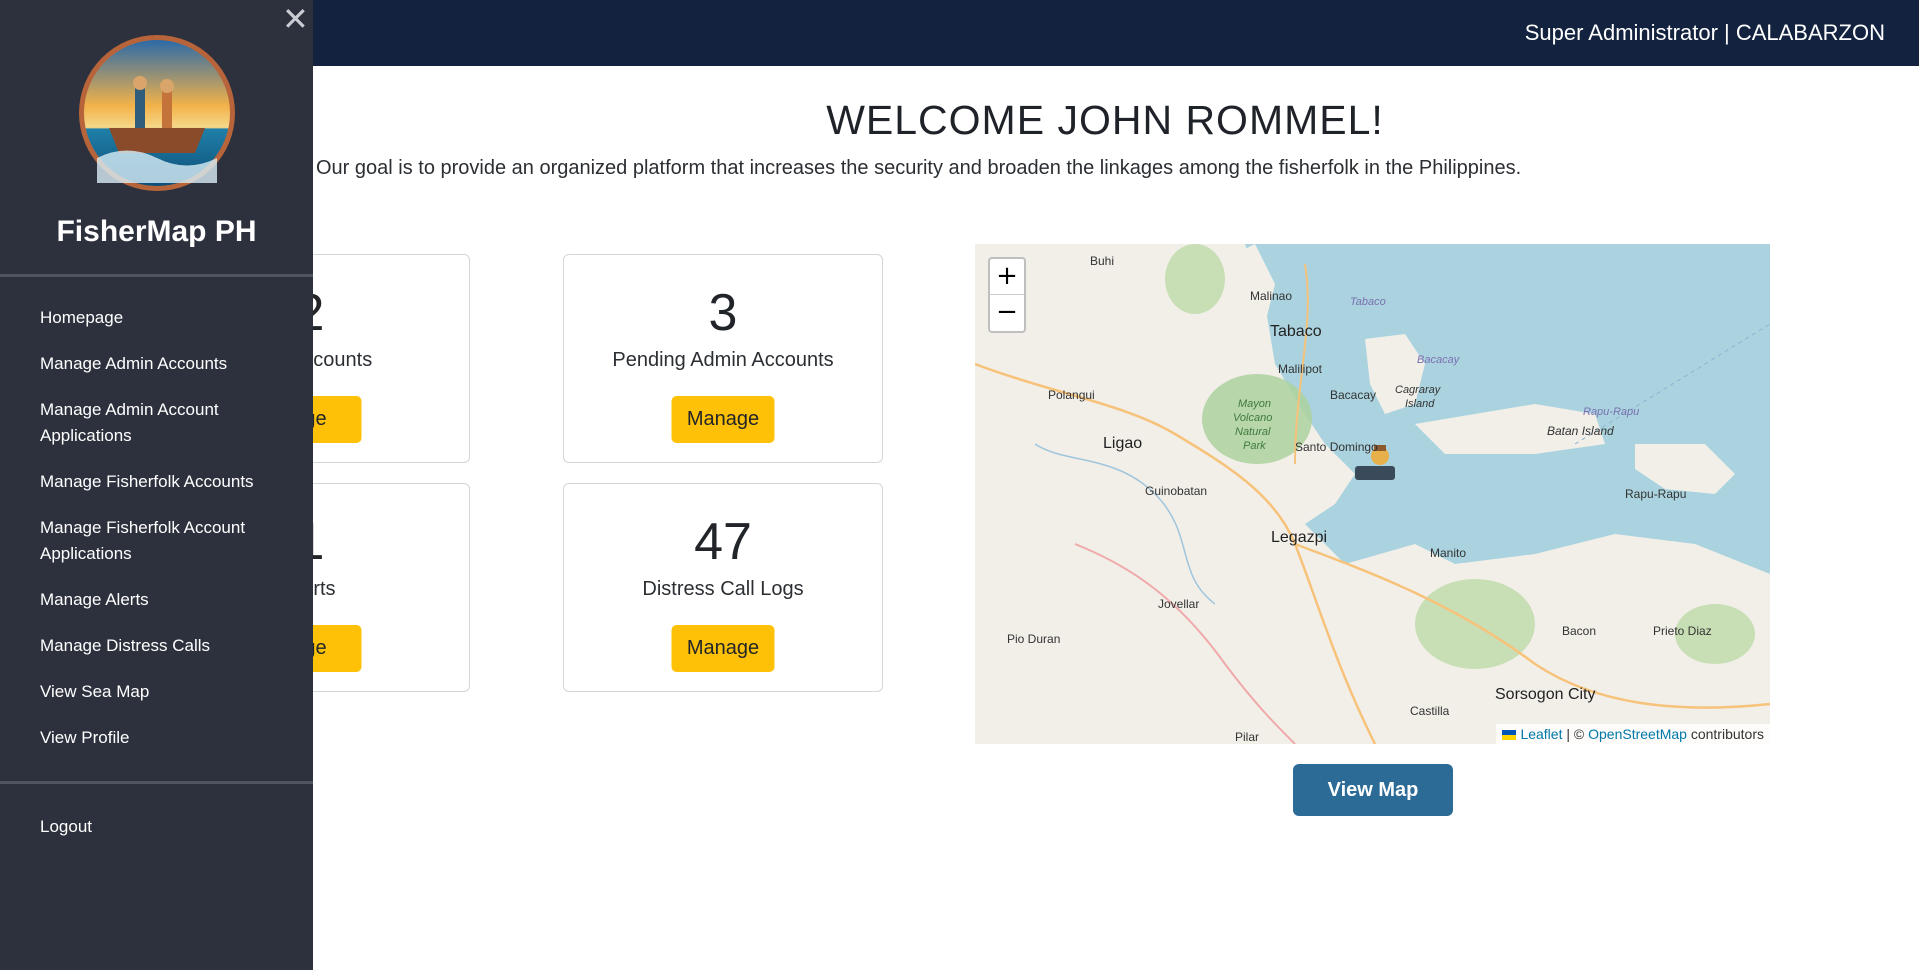 This screenshot has width=1919, height=970. I want to click on fishermap-logo, so click(157, 113).